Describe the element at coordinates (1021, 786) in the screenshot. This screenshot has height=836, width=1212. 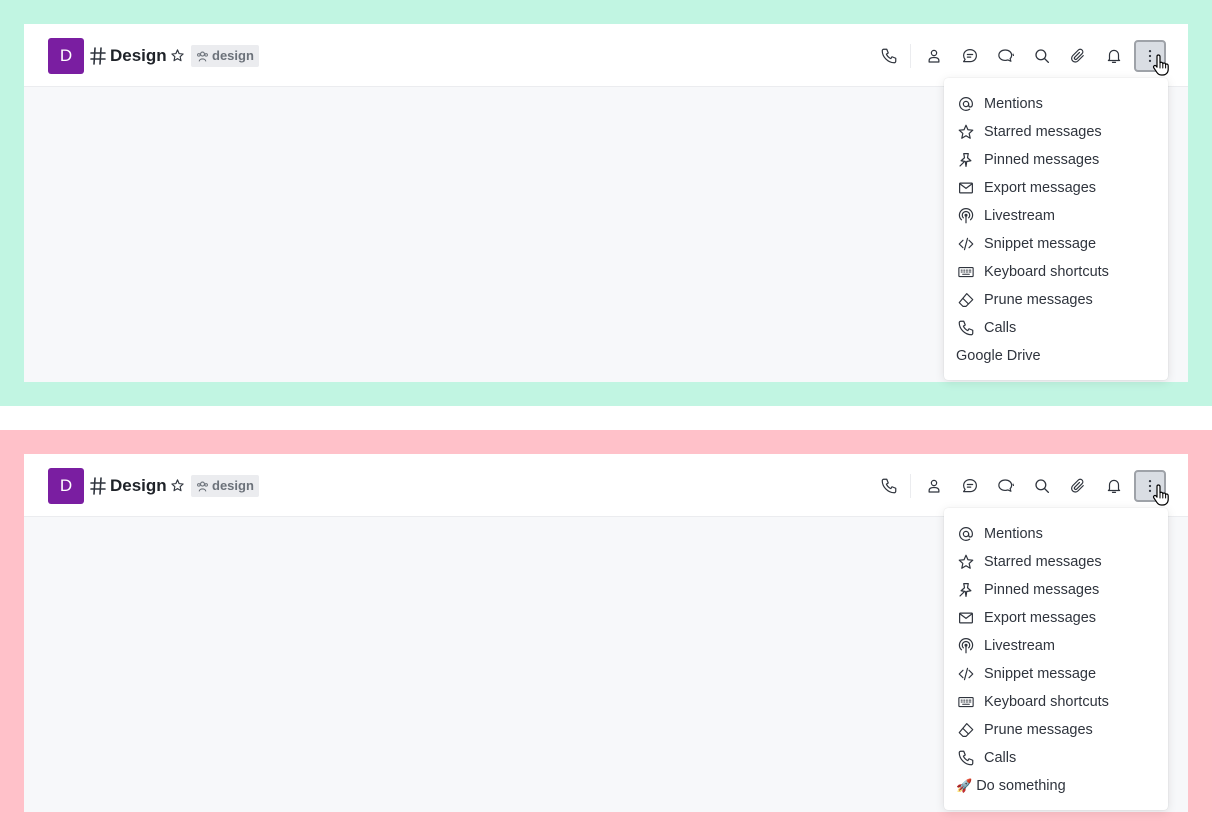
I see `menu-item-label: Do something` at that location.